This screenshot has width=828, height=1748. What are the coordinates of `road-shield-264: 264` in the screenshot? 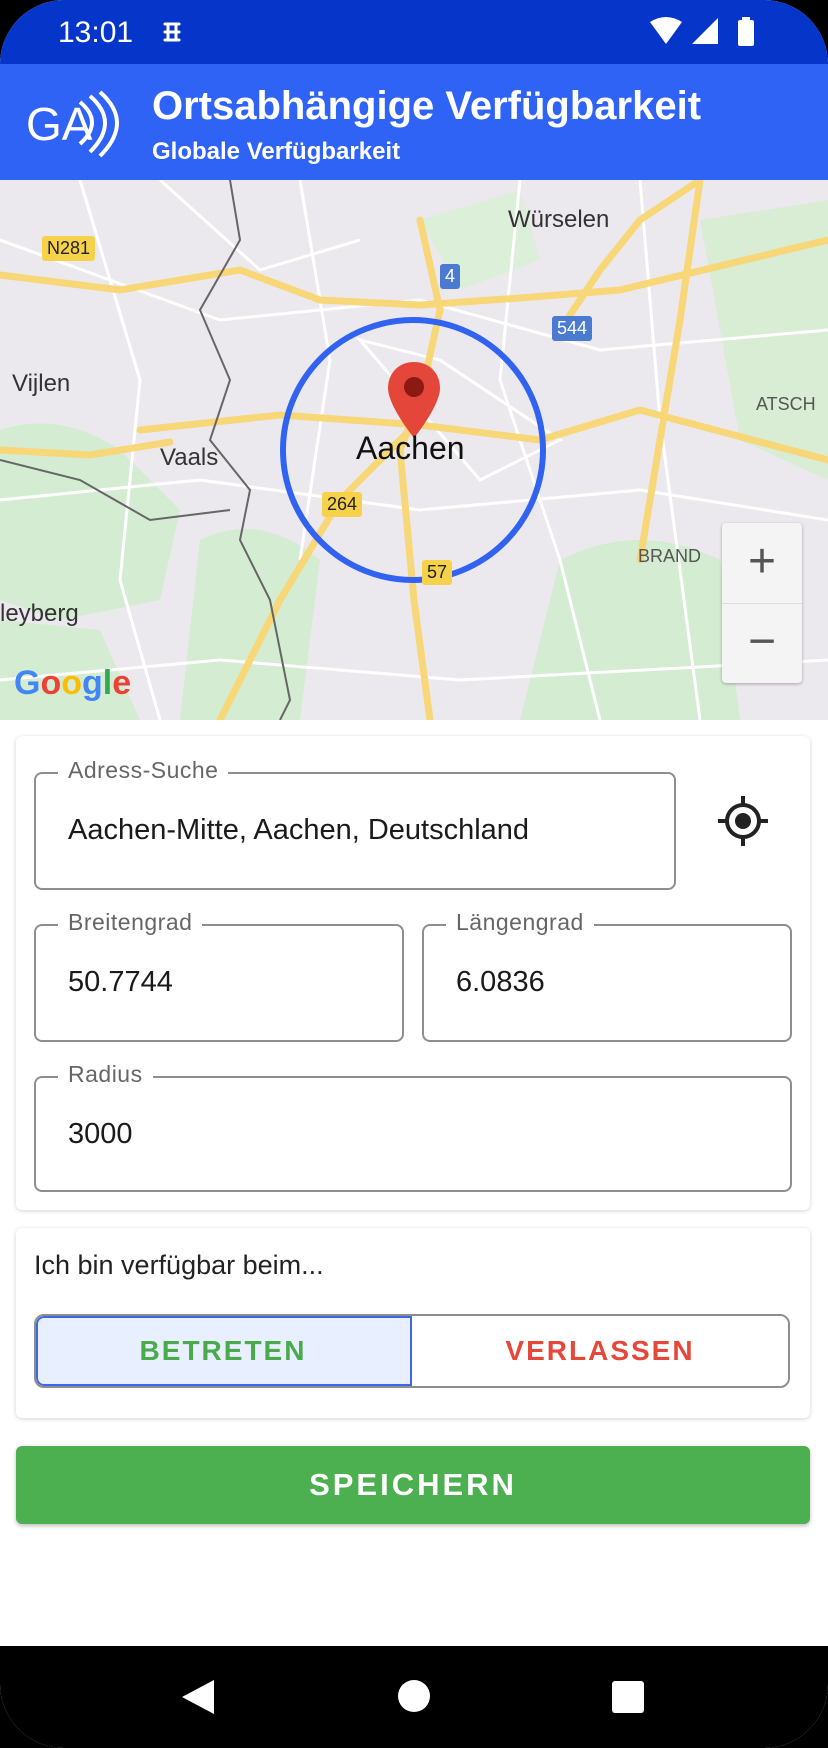 It's located at (342, 504).